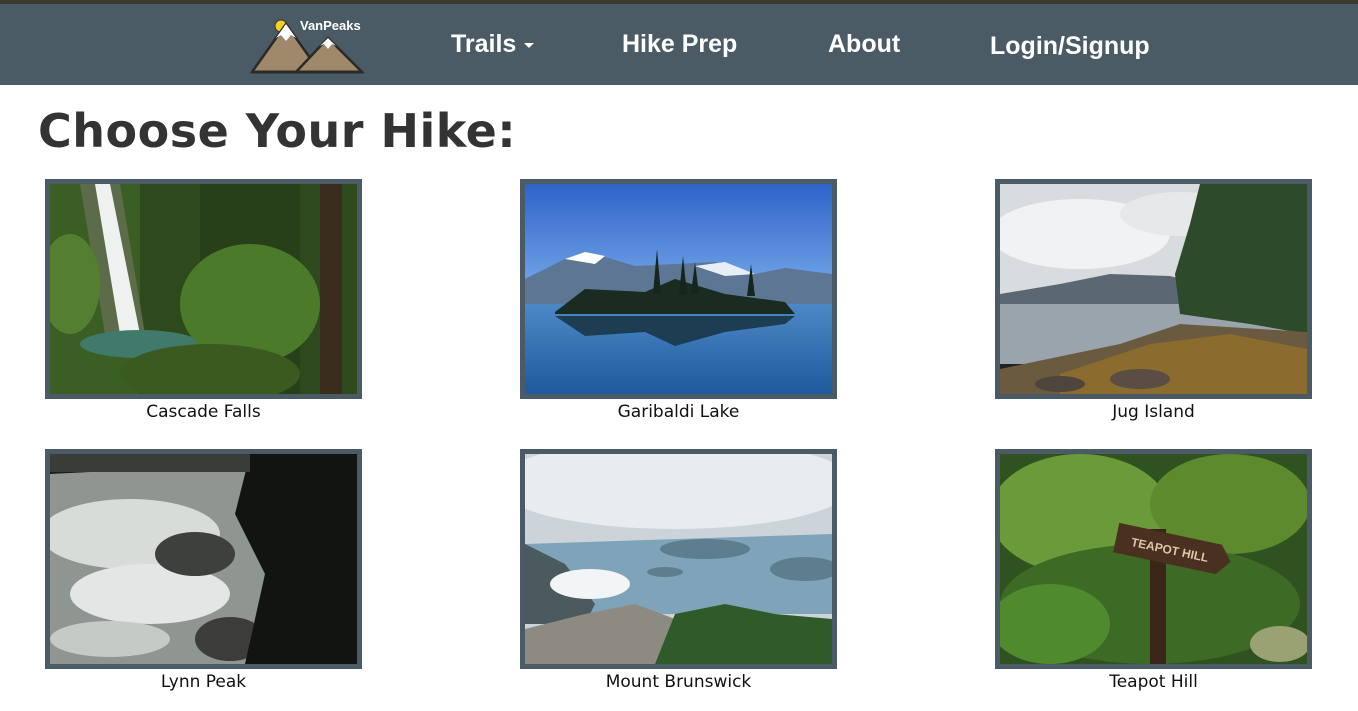 This screenshot has height=711, width=1358. What do you see at coordinates (484, 44) in the screenshot?
I see `nav-trails-label: Trails` at bounding box center [484, 44].